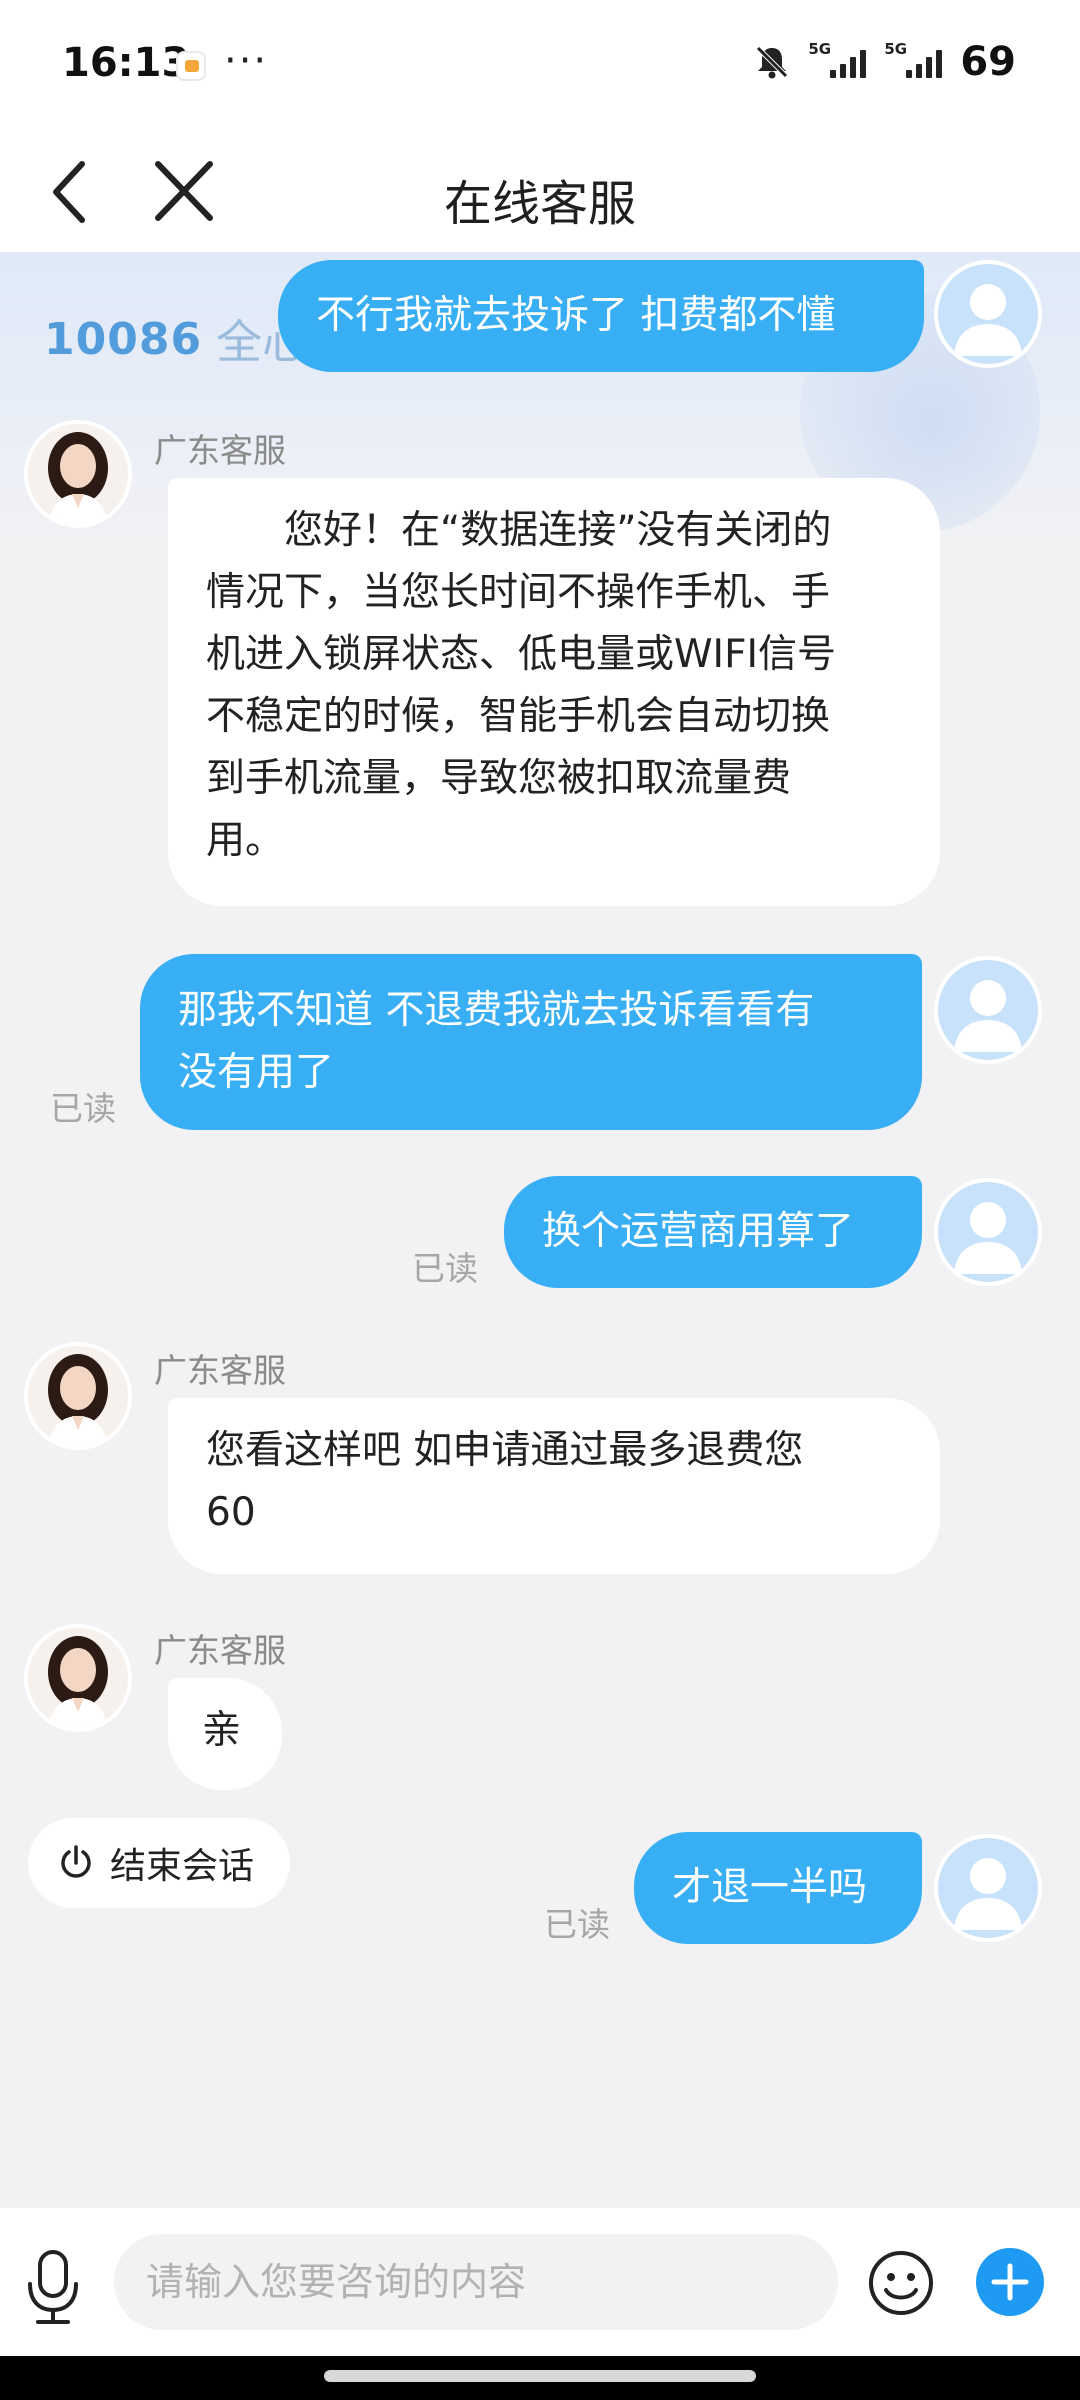  I want to click on battery-level: 69, so click(988, 62).